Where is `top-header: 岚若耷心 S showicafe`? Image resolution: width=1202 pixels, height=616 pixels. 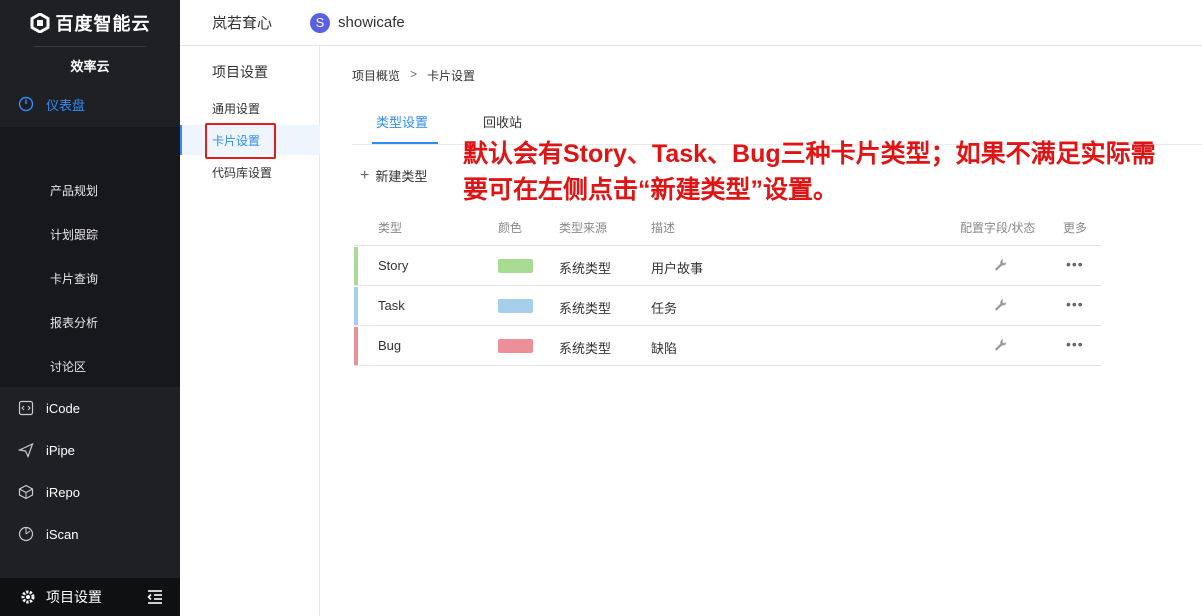
top-header: 岚若耷心 S showicafe is located at coordinates (691, 23).